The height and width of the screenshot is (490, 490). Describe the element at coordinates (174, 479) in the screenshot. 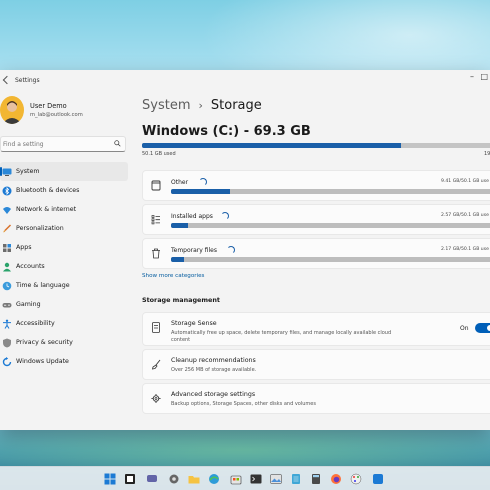

I see `settings-gear-icon` at that location.